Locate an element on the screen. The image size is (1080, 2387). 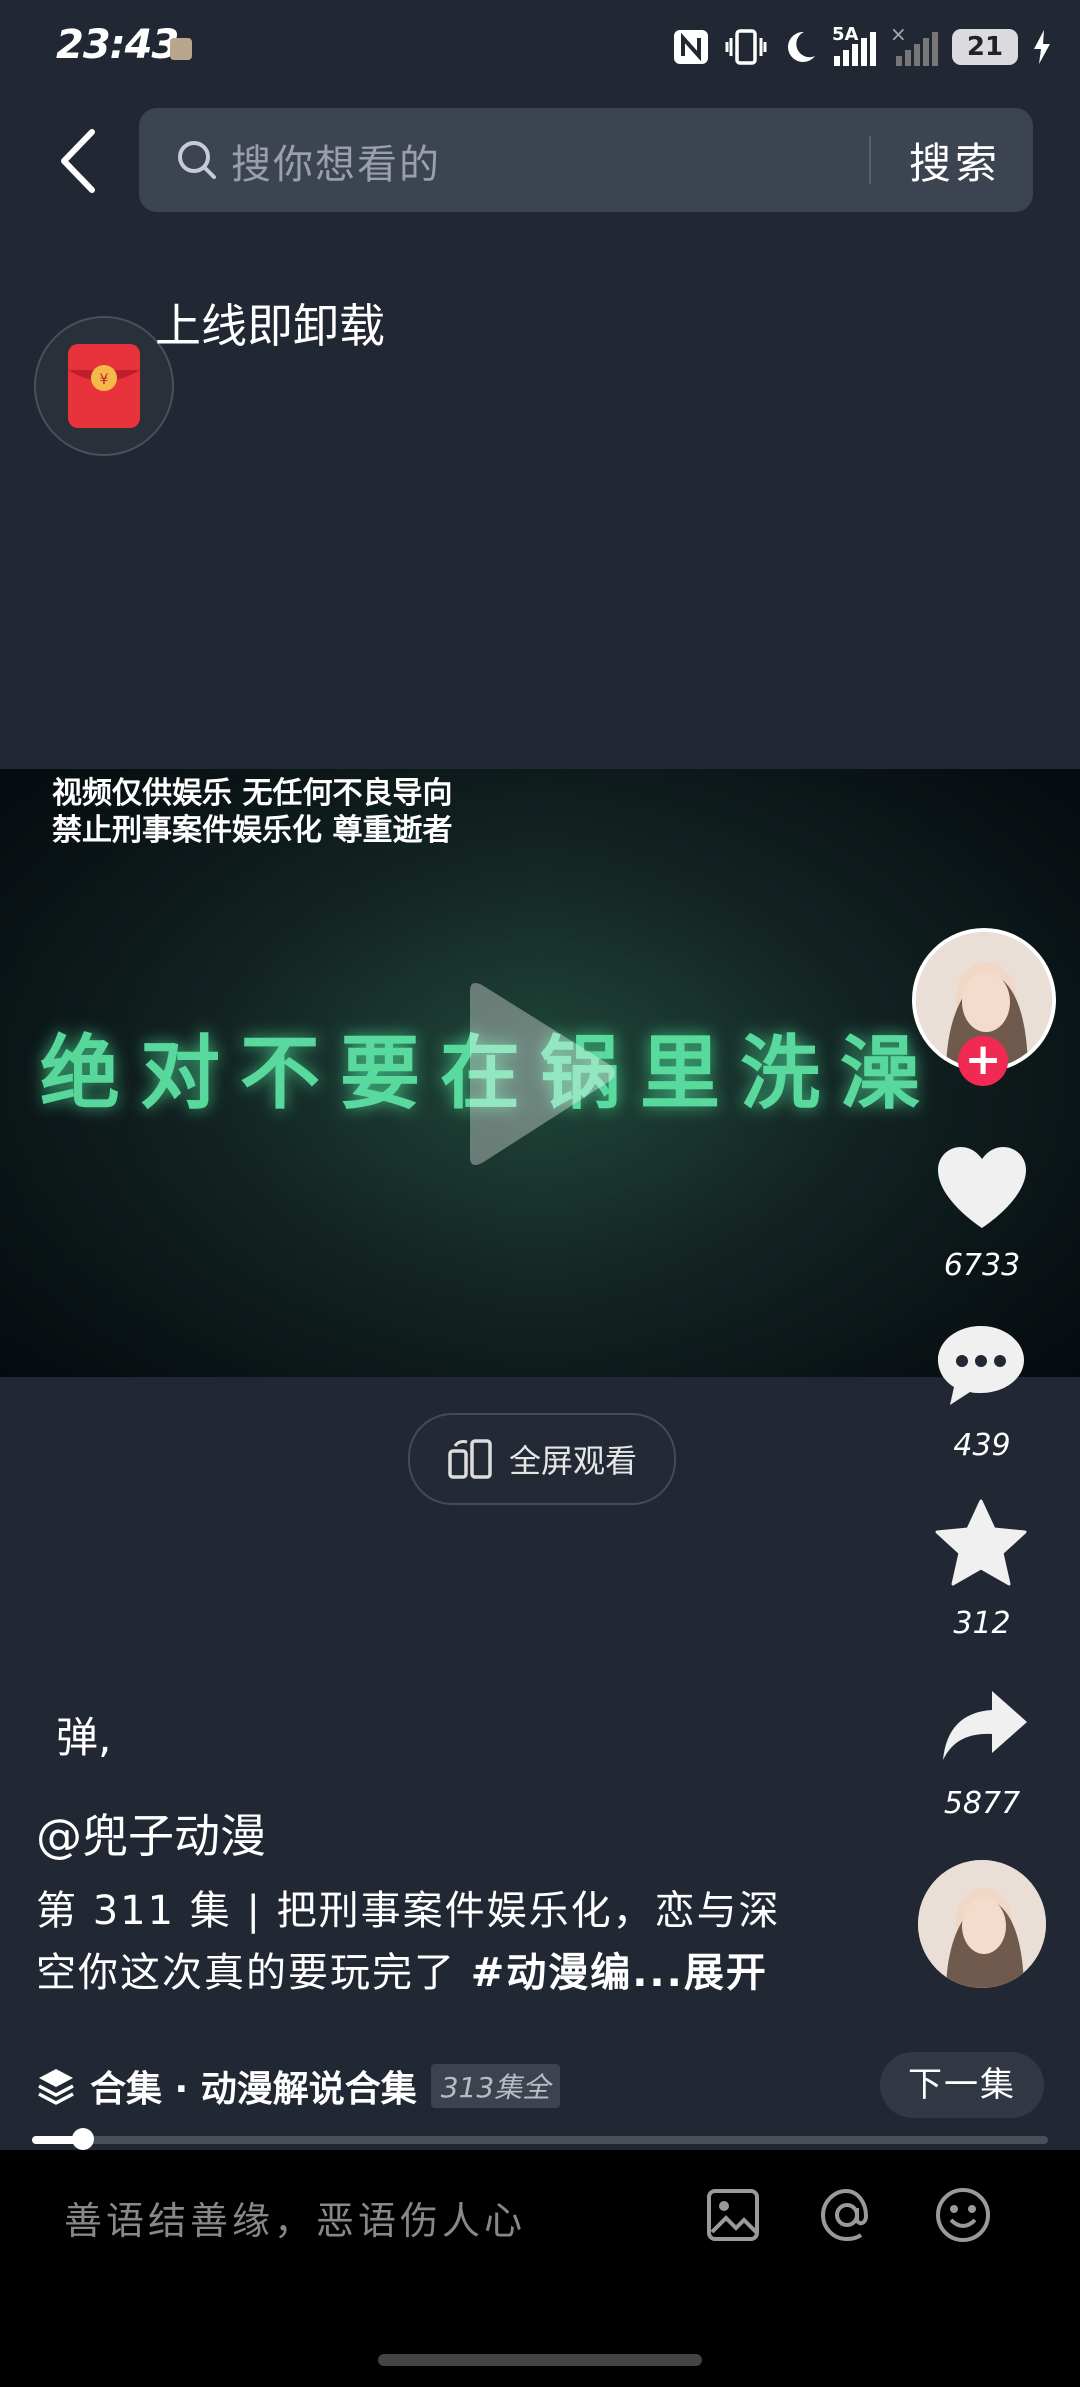
network-type-label: 5A is located at coordinates (845, 34).